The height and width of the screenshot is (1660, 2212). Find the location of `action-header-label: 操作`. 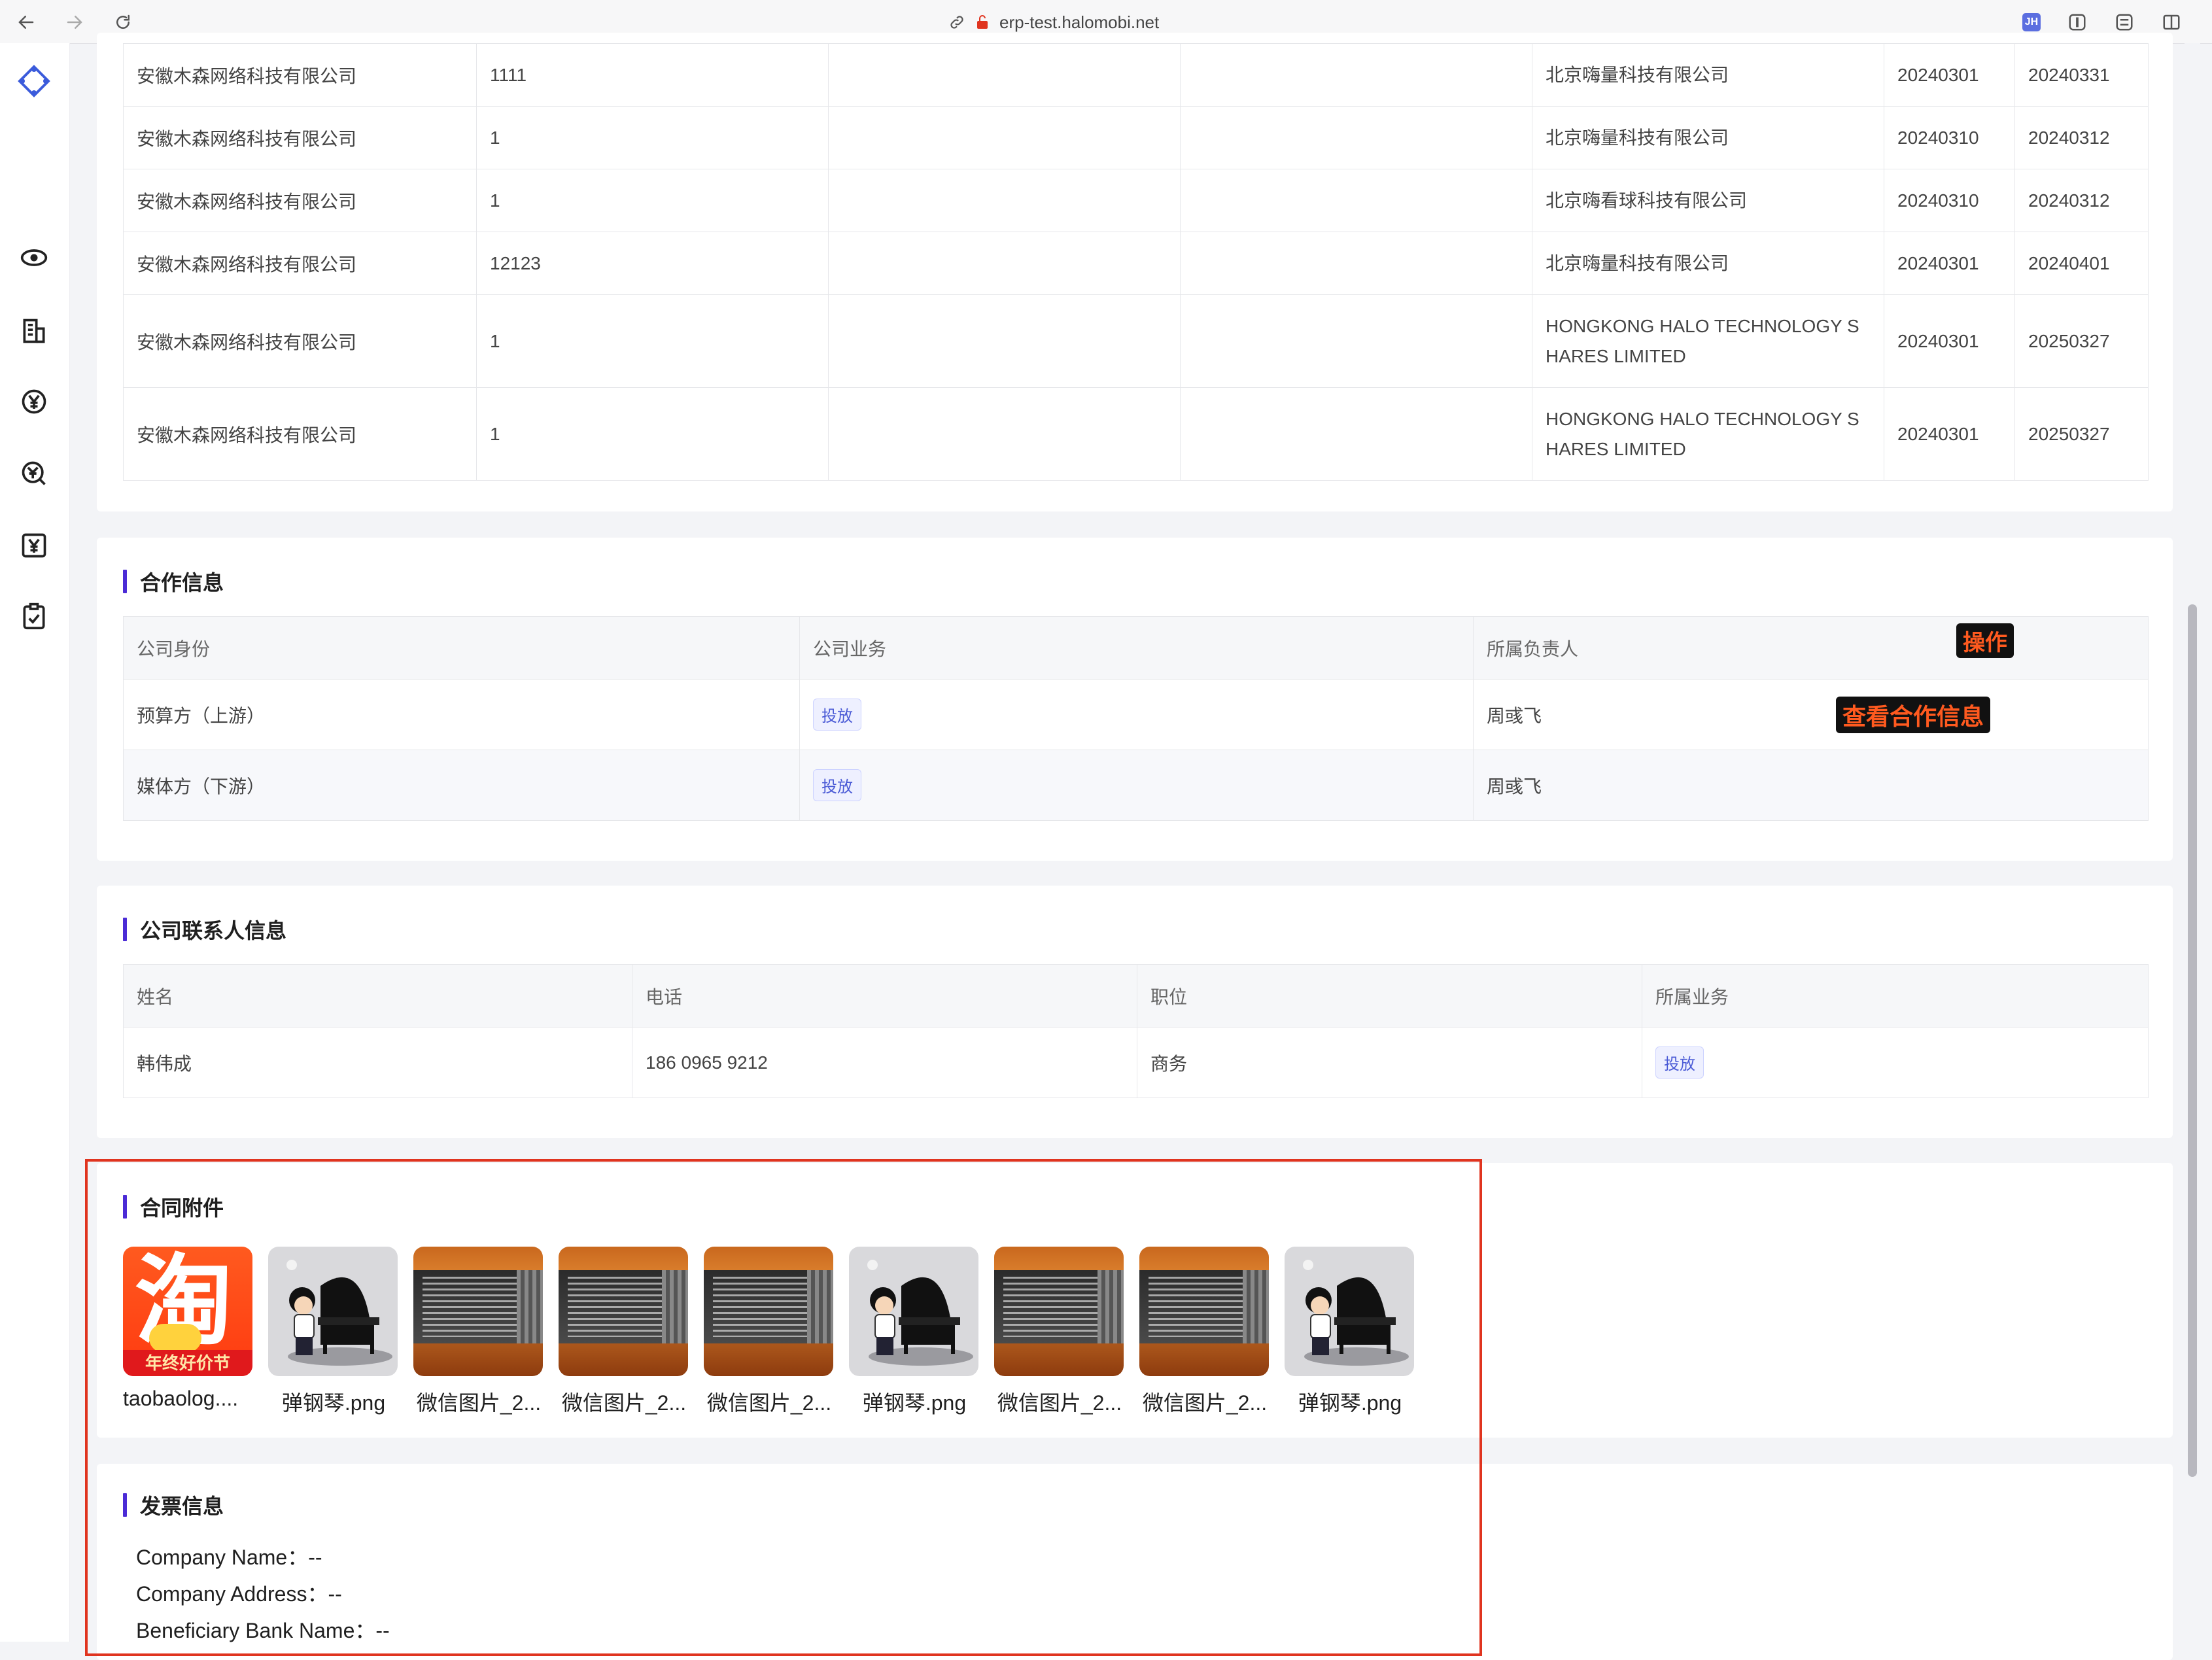

action-header-label: 操作 is located at coordinates (1985, 640).